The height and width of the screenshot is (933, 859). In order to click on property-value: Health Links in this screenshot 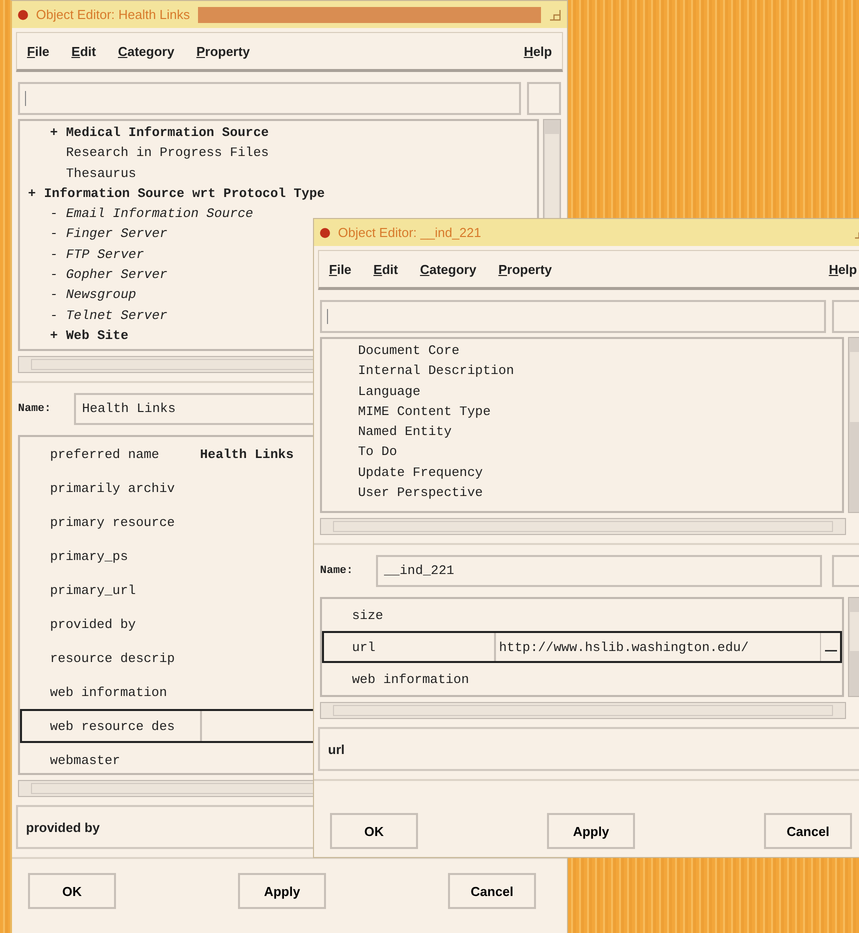, I will do `click(247, 454)`.